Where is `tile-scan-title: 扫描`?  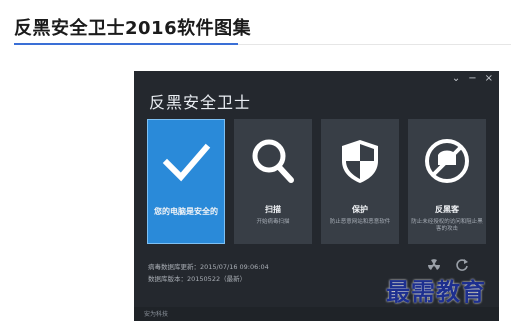
tile-scan-title: 扫描 is located at coordinates (273, 209).